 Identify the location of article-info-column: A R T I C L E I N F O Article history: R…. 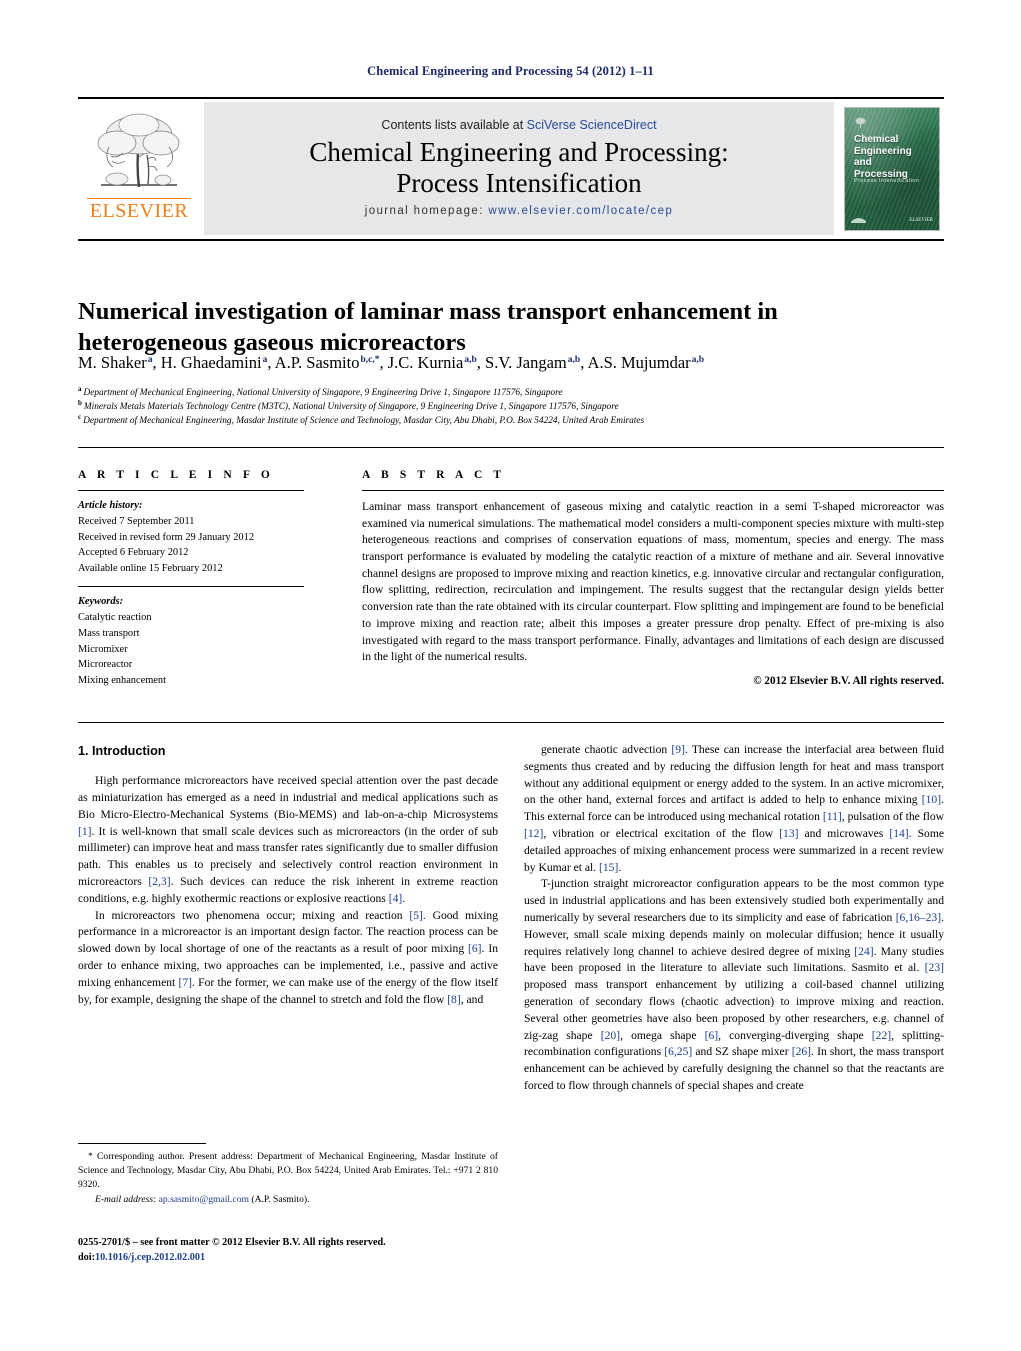
(191, 579).